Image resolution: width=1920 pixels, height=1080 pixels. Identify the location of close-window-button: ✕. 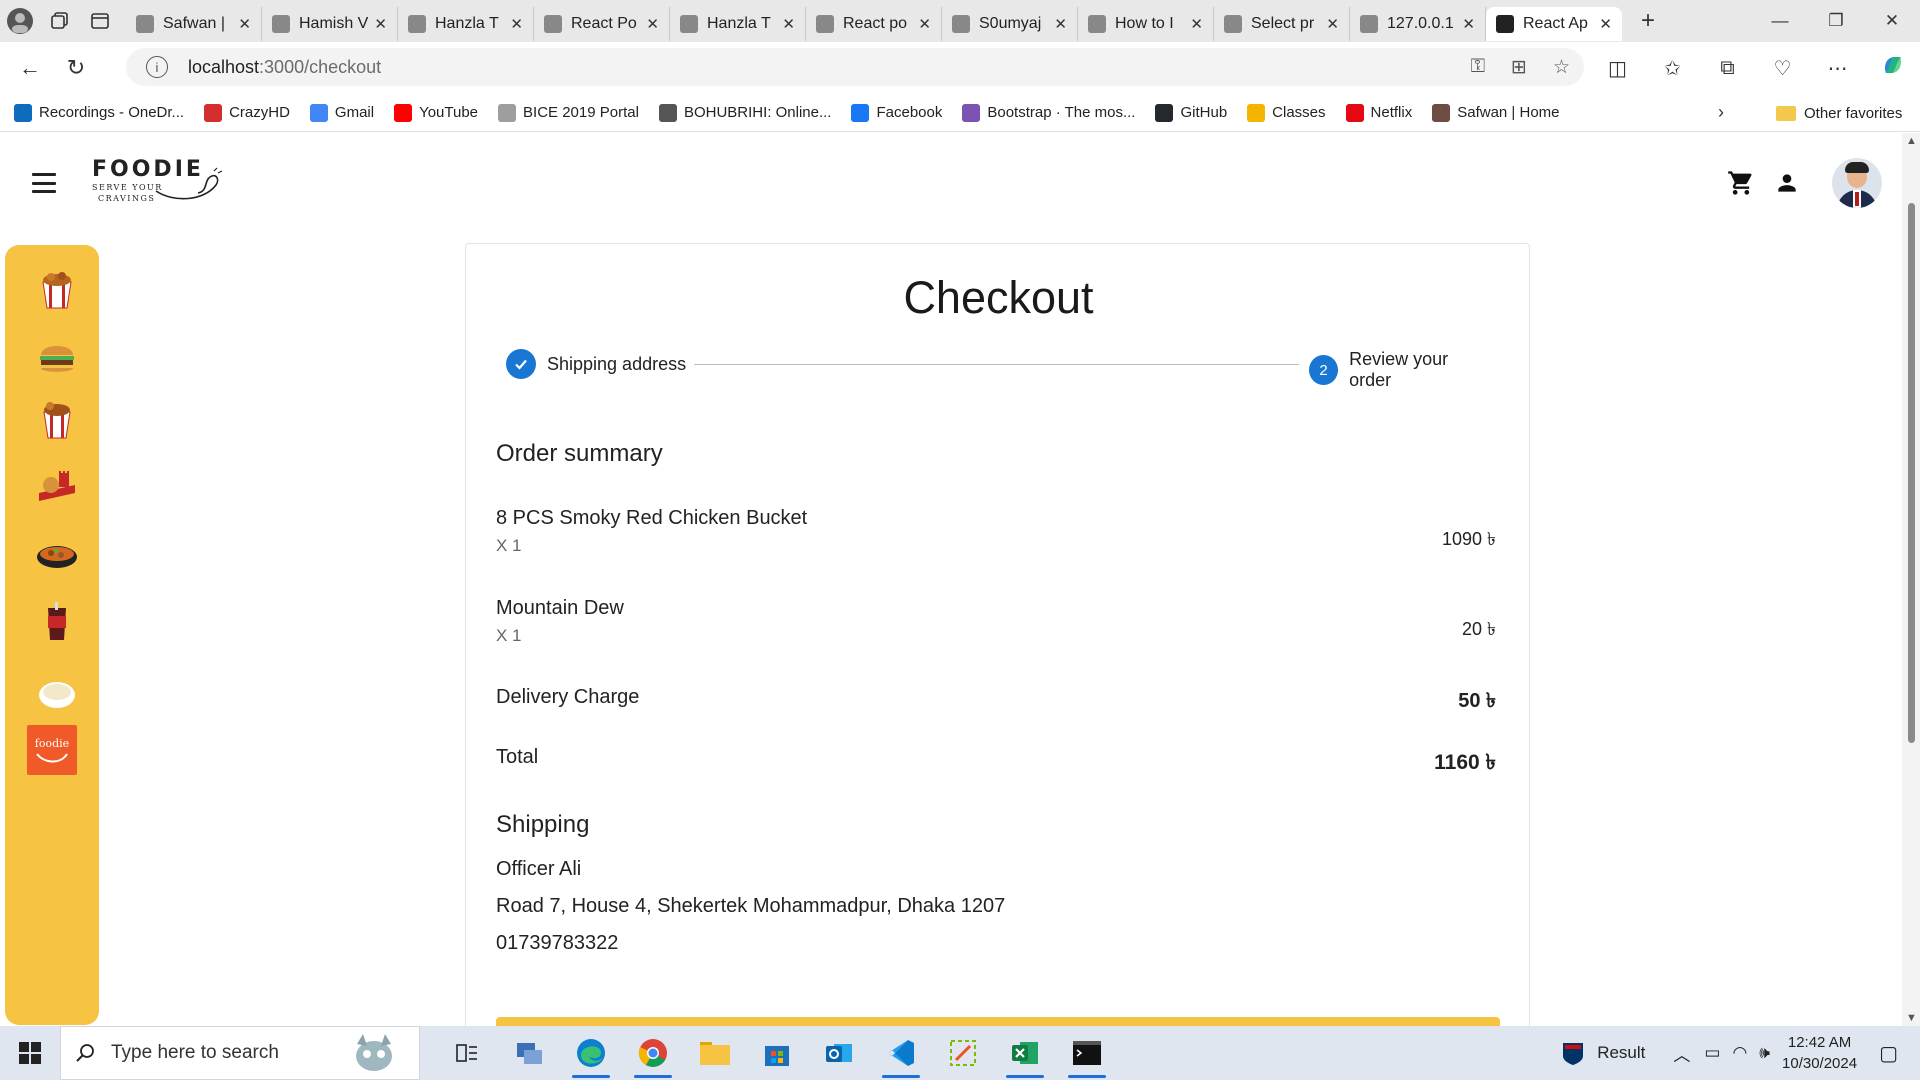
(1892, 21).